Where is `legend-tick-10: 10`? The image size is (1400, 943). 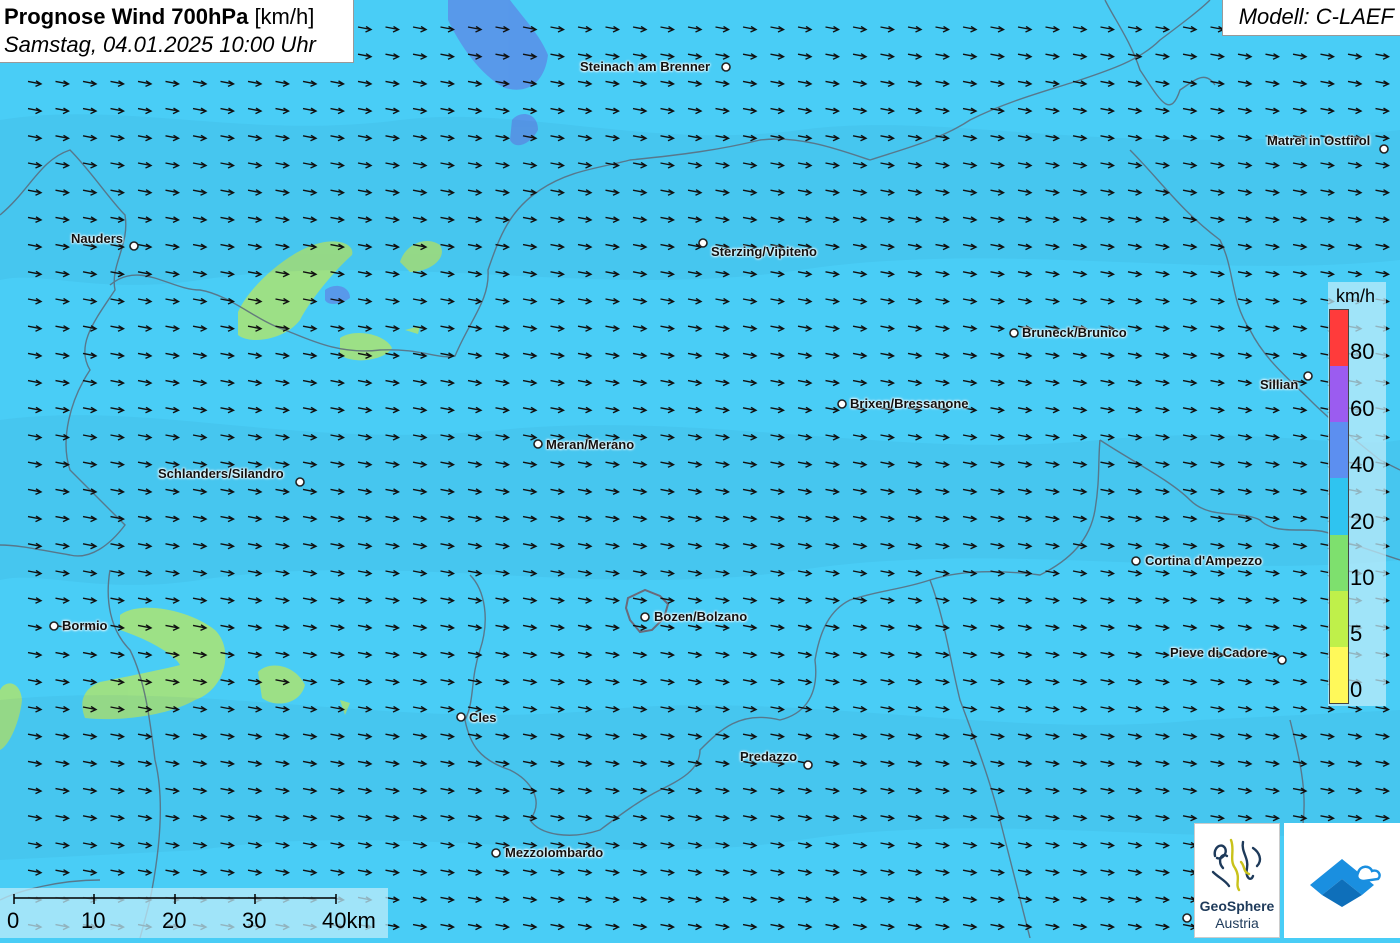
legend-tick-10: 10 is located at coordinates (1362, 577).